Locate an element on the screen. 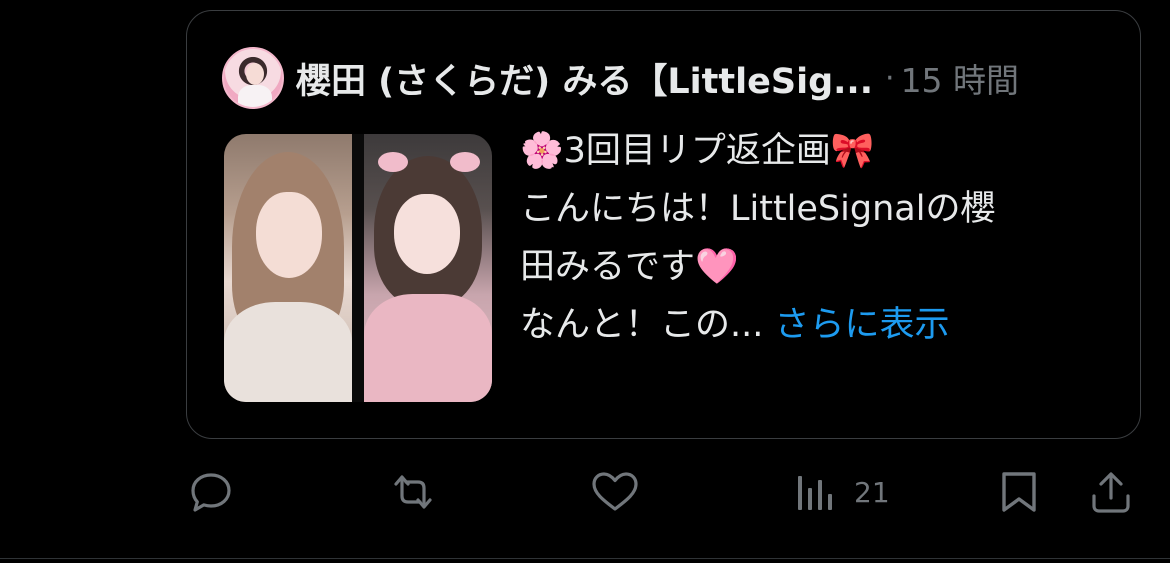  action-bar: 21 is located at coordinates (585, 492).